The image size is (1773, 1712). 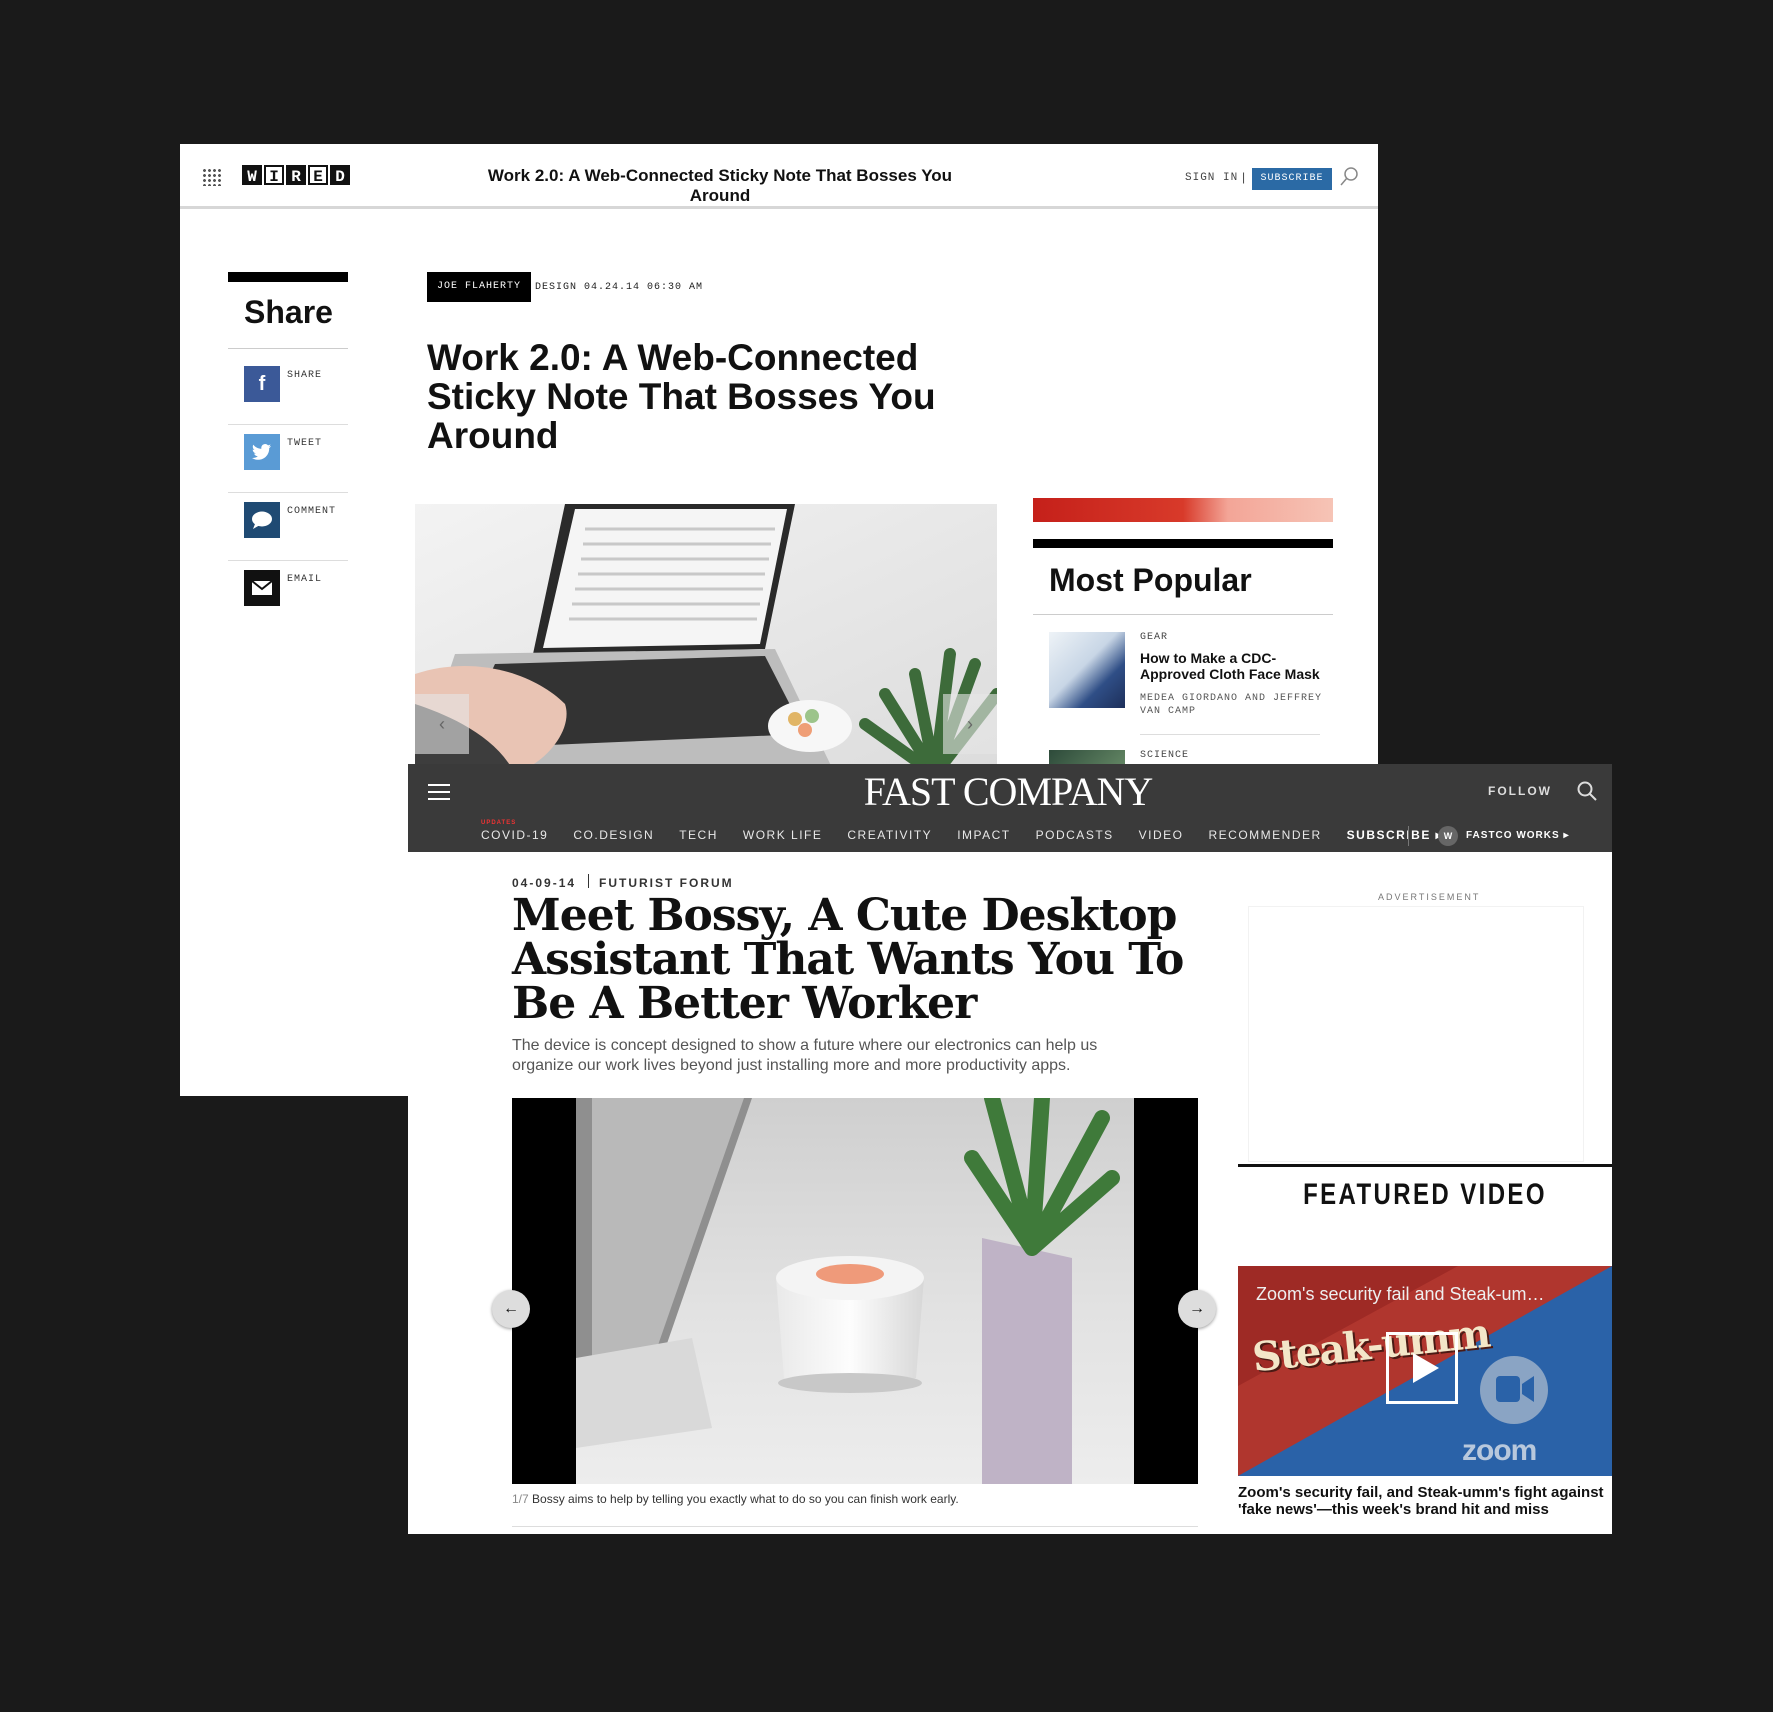 What do you see at coordinates (666, 883) in the screenshot?
I see `article-category: FUTURIST FORUM` at bounding box center [666, 883].